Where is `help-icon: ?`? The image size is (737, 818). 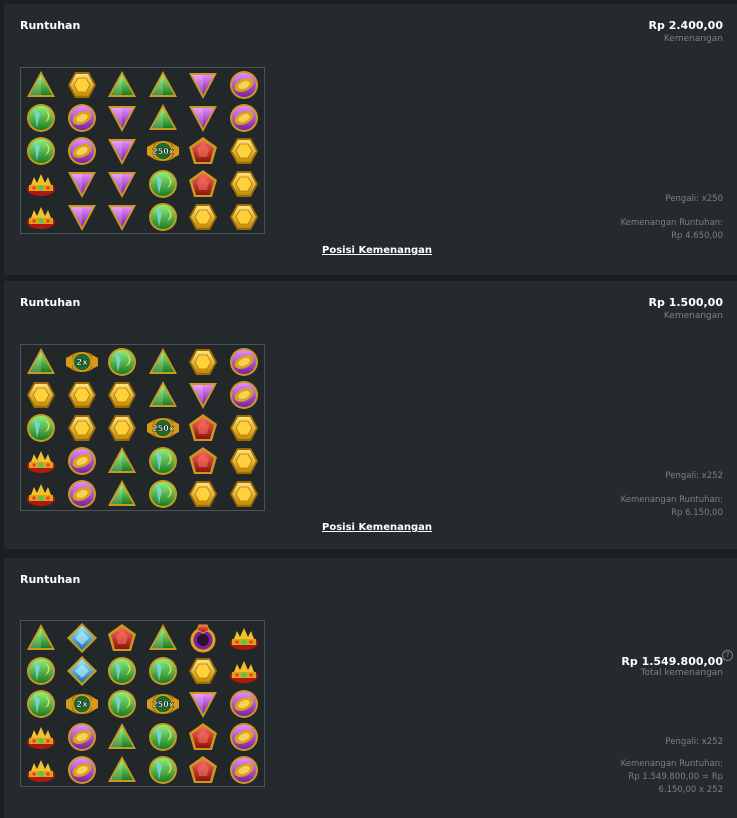 help-icon: ? is located at coordinates (727, 655).